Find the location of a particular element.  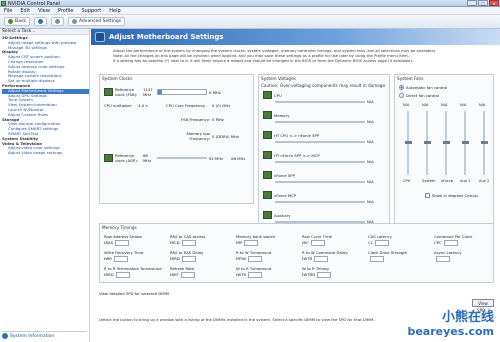

close-button: × is located at coordinates (494, 3).